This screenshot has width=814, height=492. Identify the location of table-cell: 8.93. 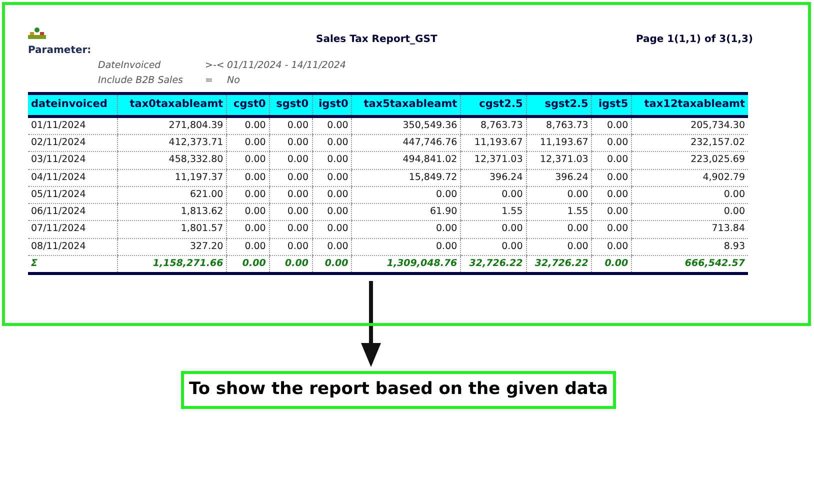
(690, 247).